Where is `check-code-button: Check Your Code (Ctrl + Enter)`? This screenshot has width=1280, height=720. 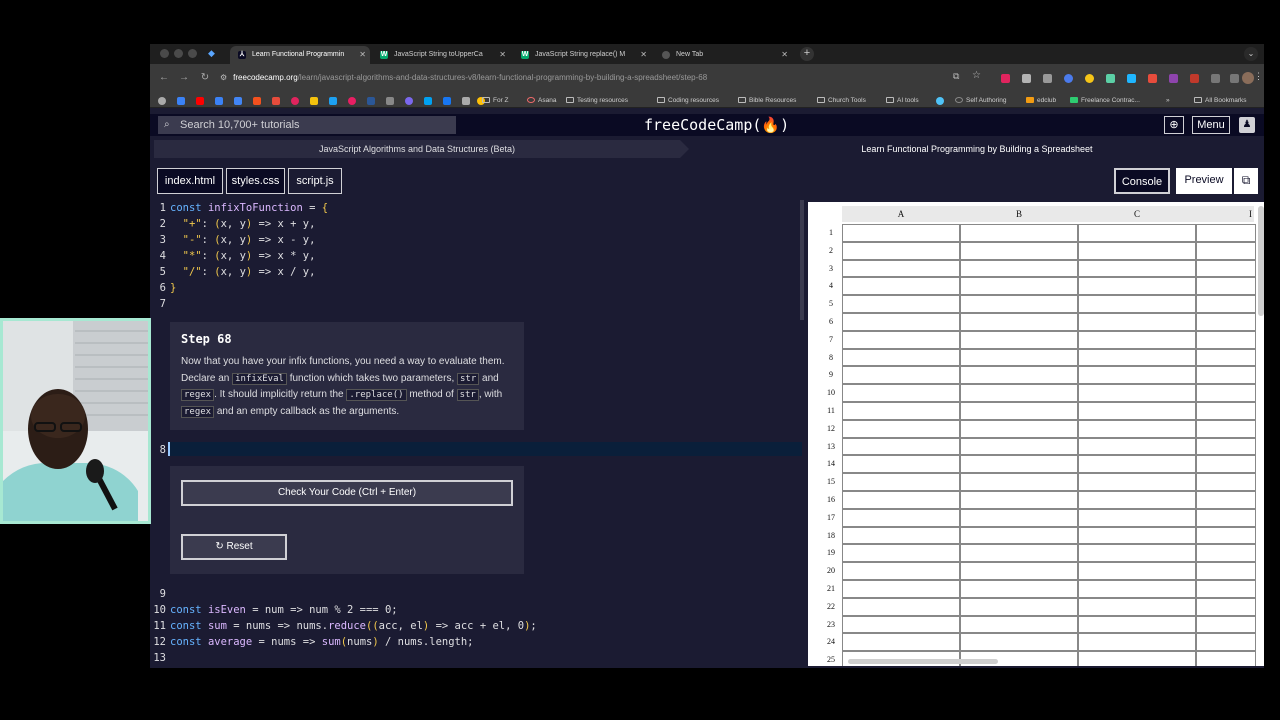 check-code-button: Check Your Code (Ctrl + Enter) is located at coordinates (347, 493).